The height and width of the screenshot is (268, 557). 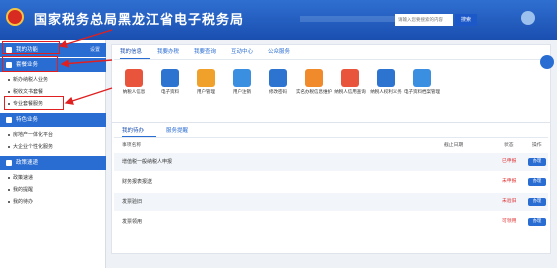 What do you see at coordinates (278, 89) in the screenshot?
I see `func-change-password: 修改密码` at bounding box center [278, 89].